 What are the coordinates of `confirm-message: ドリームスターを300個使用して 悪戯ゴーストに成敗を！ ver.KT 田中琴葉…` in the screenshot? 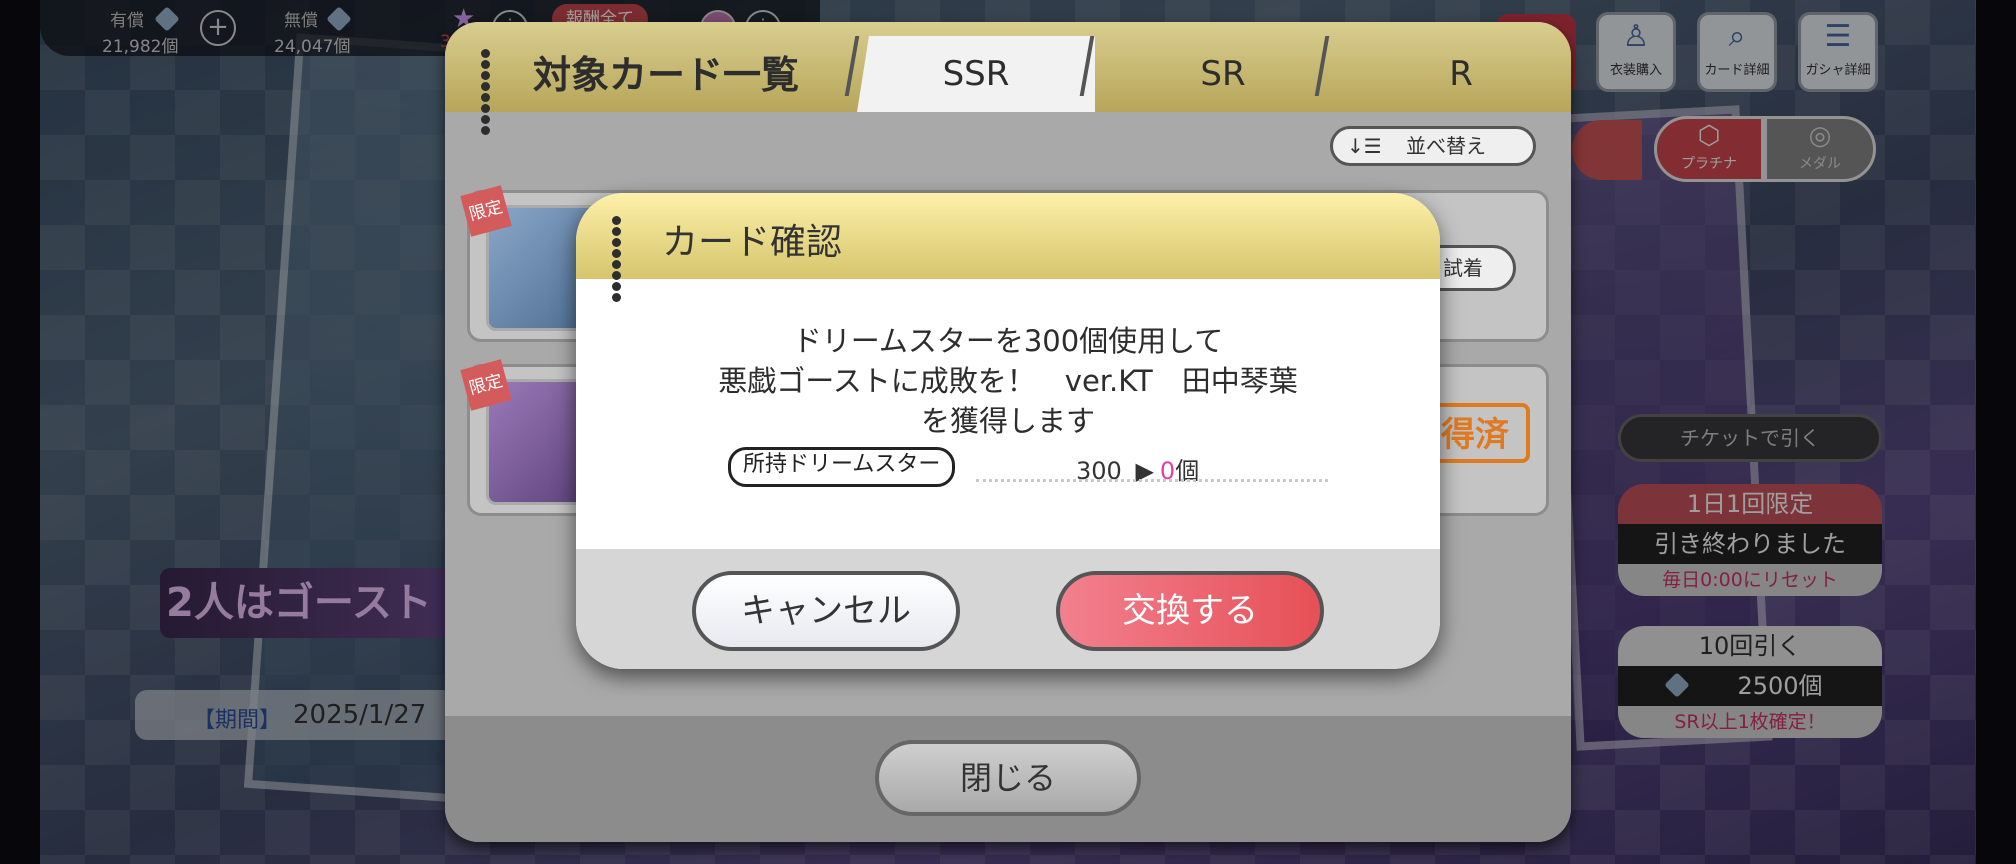 It's located at (1008, 381).